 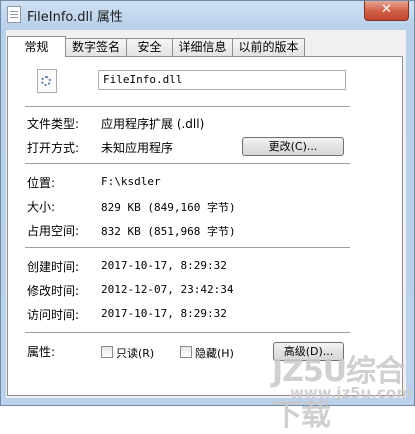 What do you see at coordinates (53, 315) in the screenshot?
I see `accessed-label: 访问时间:` at bounding box center [53, 315].